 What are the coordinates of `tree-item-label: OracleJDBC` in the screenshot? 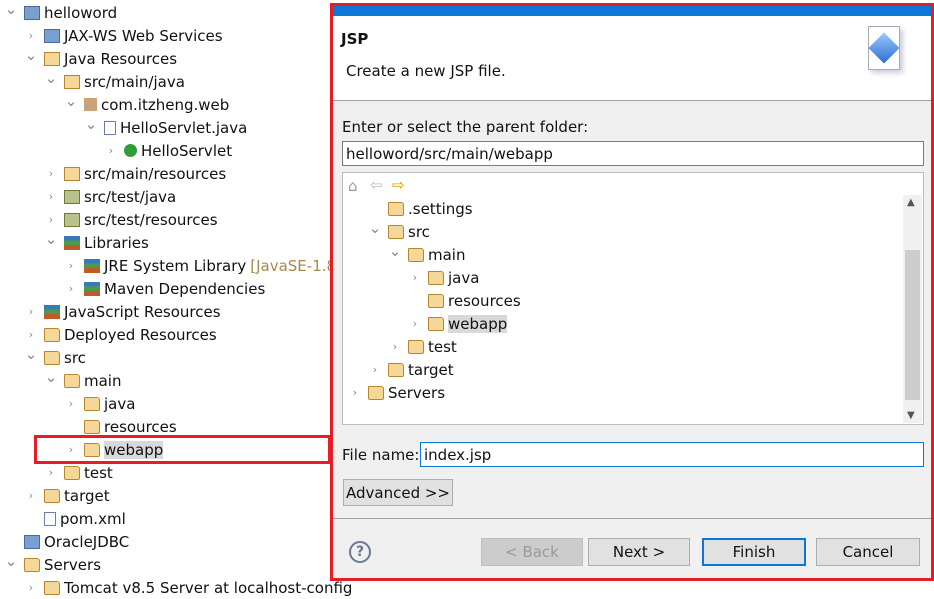 It's located at (87, 541).